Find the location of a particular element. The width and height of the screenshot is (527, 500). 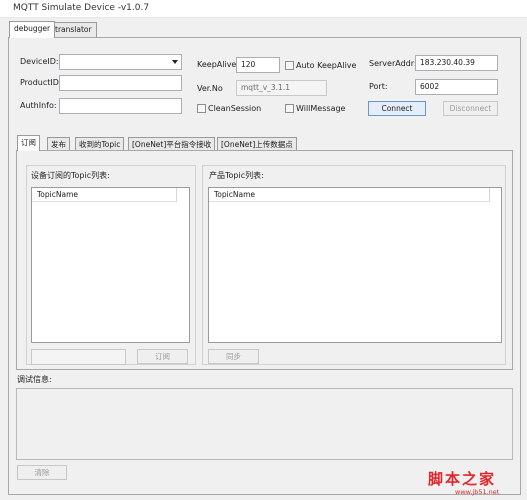

ver-input: mqtt_v_3.1.1 is located at coordinates (281, 88).